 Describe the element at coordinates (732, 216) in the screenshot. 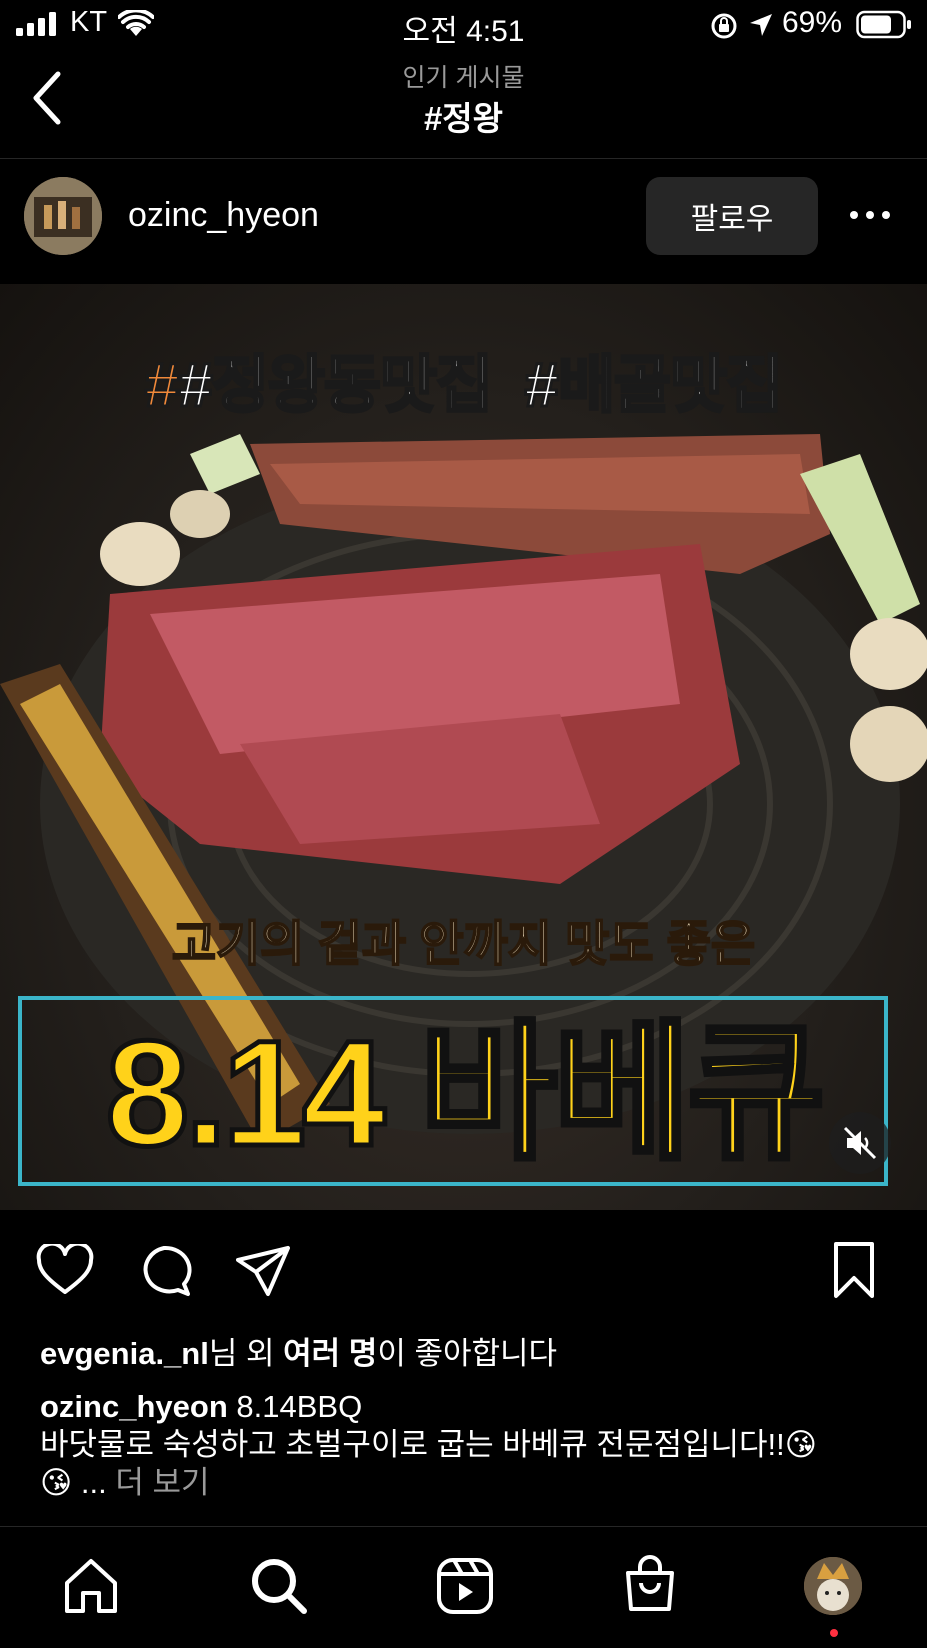

I see `follow-button: 팔로우` at that location.